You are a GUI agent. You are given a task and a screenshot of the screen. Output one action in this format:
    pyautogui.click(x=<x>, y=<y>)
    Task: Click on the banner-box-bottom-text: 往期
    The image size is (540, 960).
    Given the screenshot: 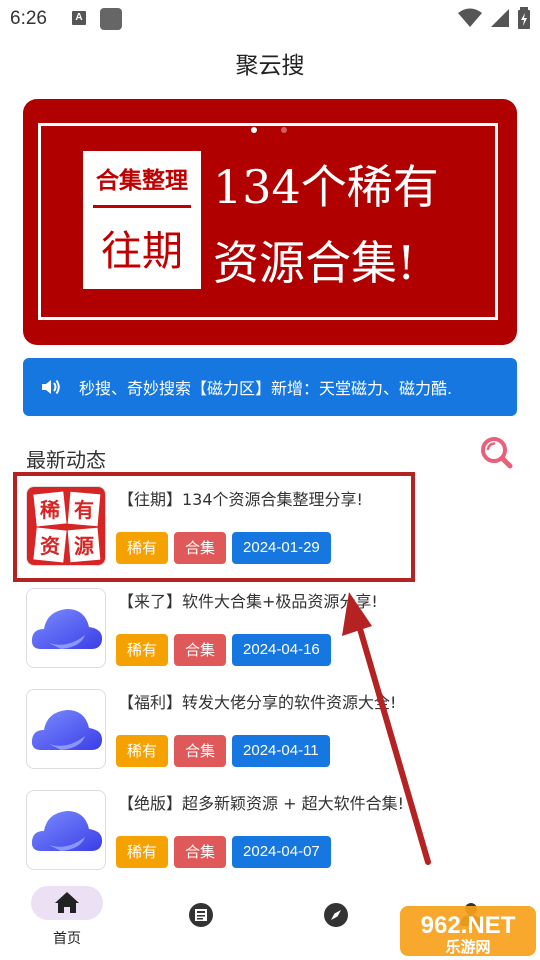 What is the action you would take?
    pyautogui.click(x=142, y=251)
    